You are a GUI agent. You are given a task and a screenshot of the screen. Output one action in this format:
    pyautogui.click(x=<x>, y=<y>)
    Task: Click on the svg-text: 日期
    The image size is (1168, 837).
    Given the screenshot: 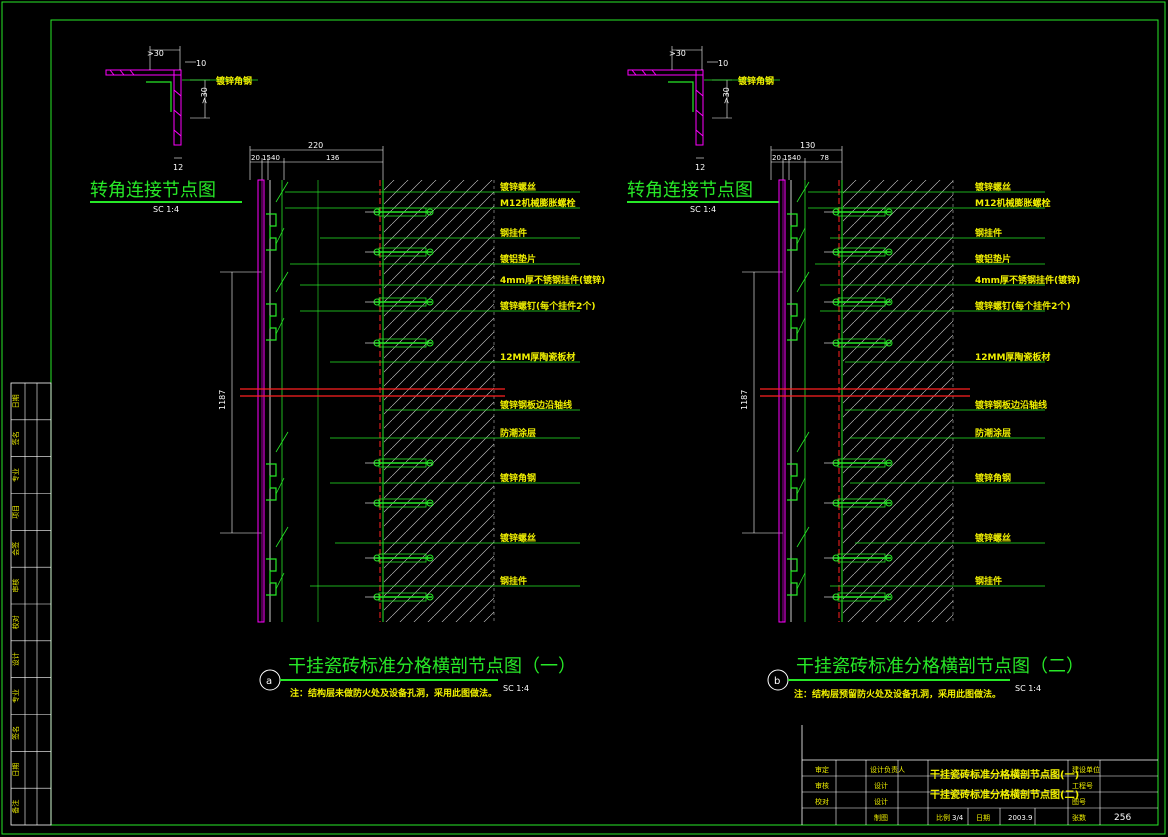 What is the action you would take?
    pyautogui.click(x=983, y=818)
    